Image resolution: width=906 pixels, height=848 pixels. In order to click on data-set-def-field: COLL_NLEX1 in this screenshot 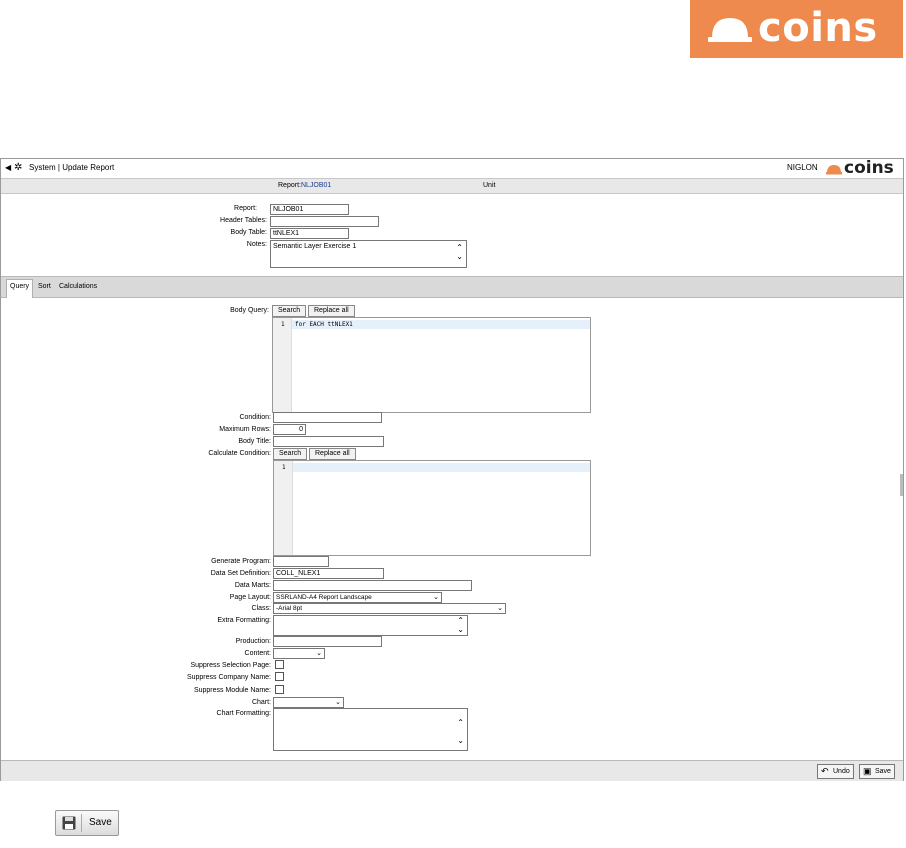, I will do `click(328, 573)`.